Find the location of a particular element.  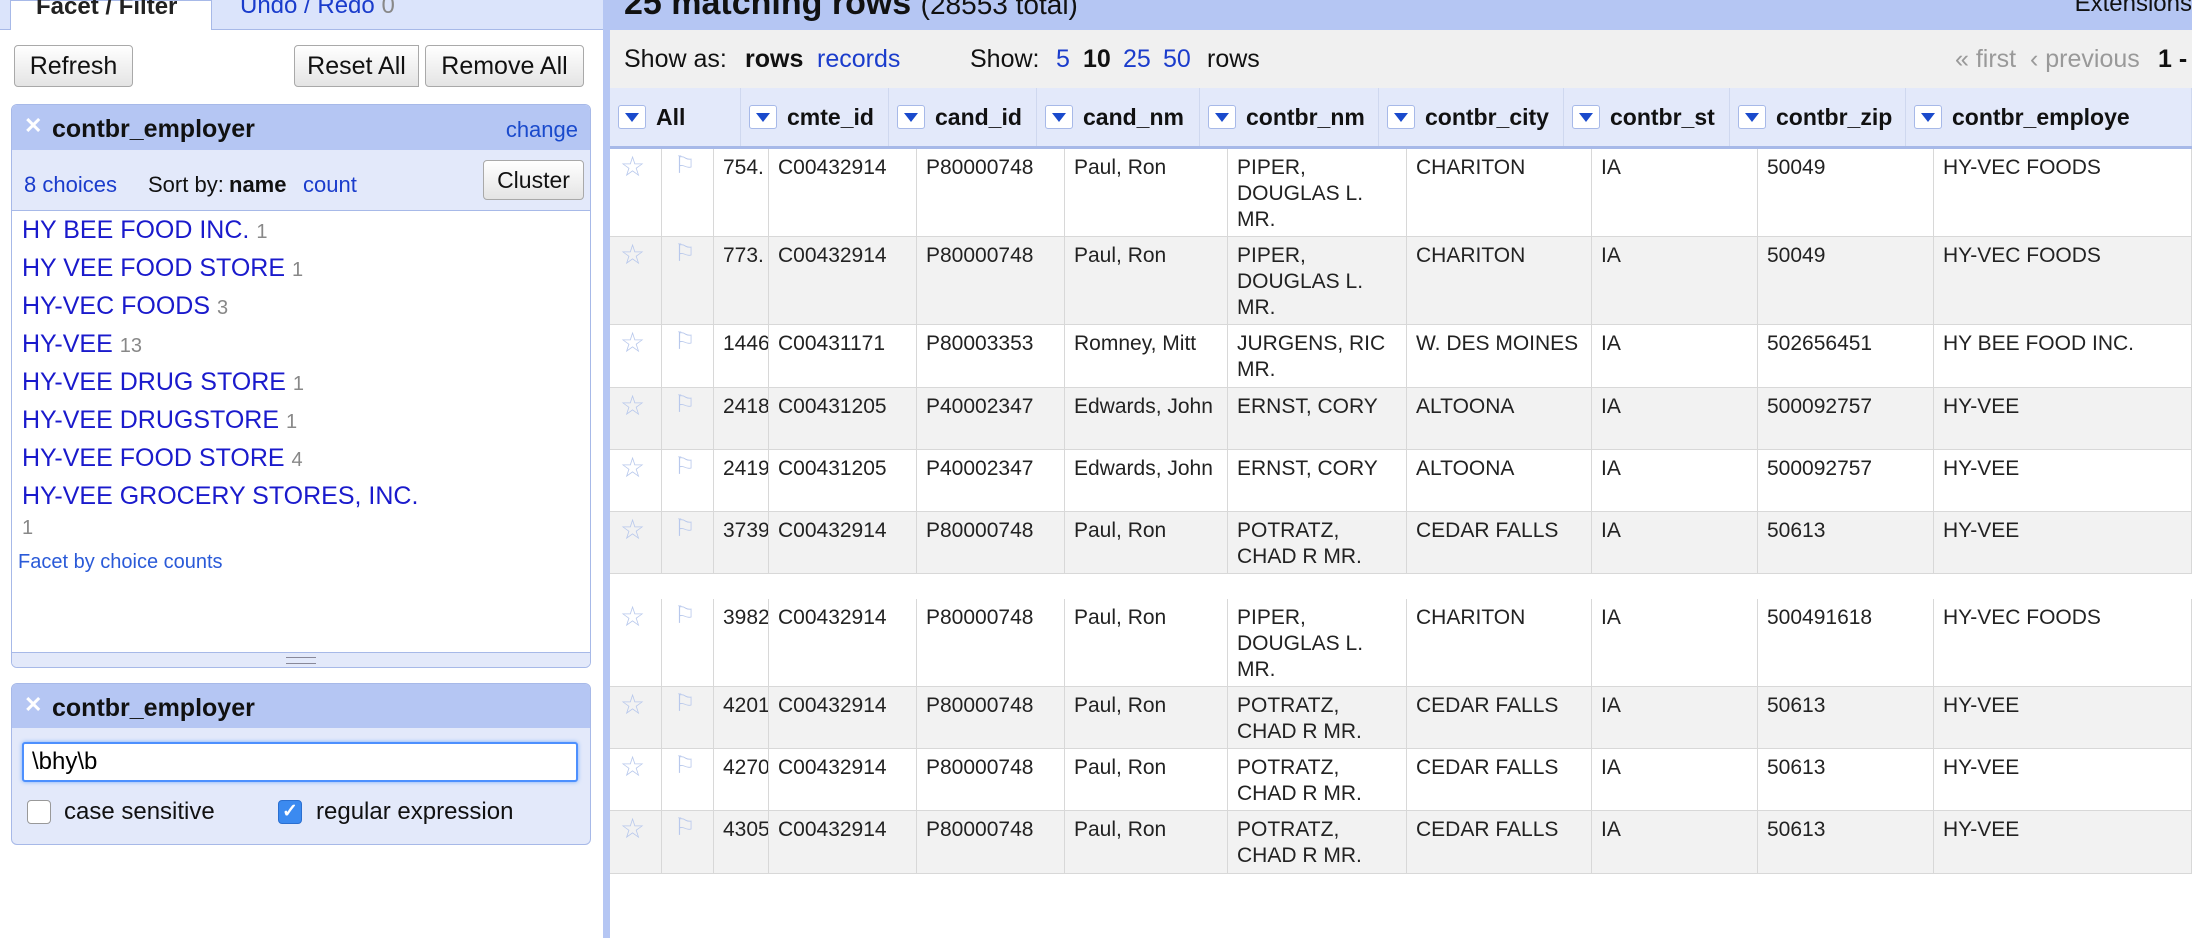

cell-contbr-zip: 500092757 is located at coordinates (1846, 480).